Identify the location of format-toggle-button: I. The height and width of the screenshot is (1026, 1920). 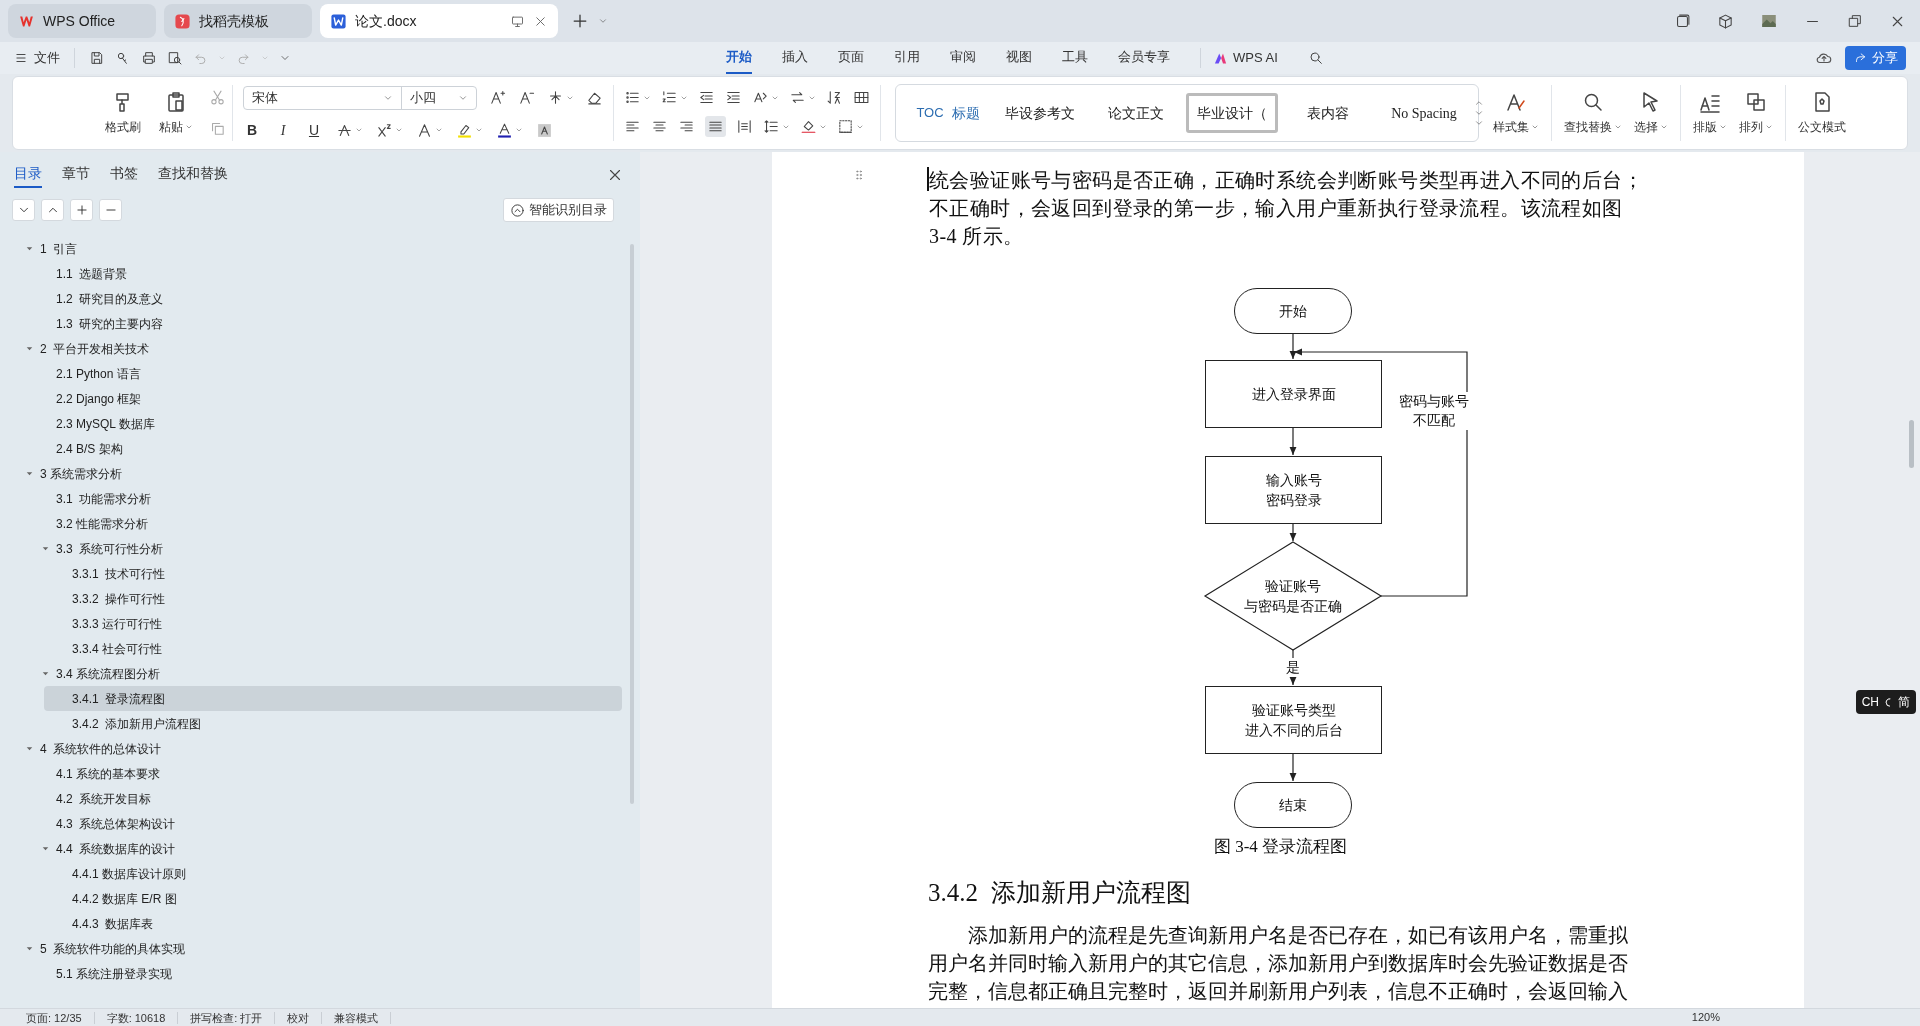
(283, 130).